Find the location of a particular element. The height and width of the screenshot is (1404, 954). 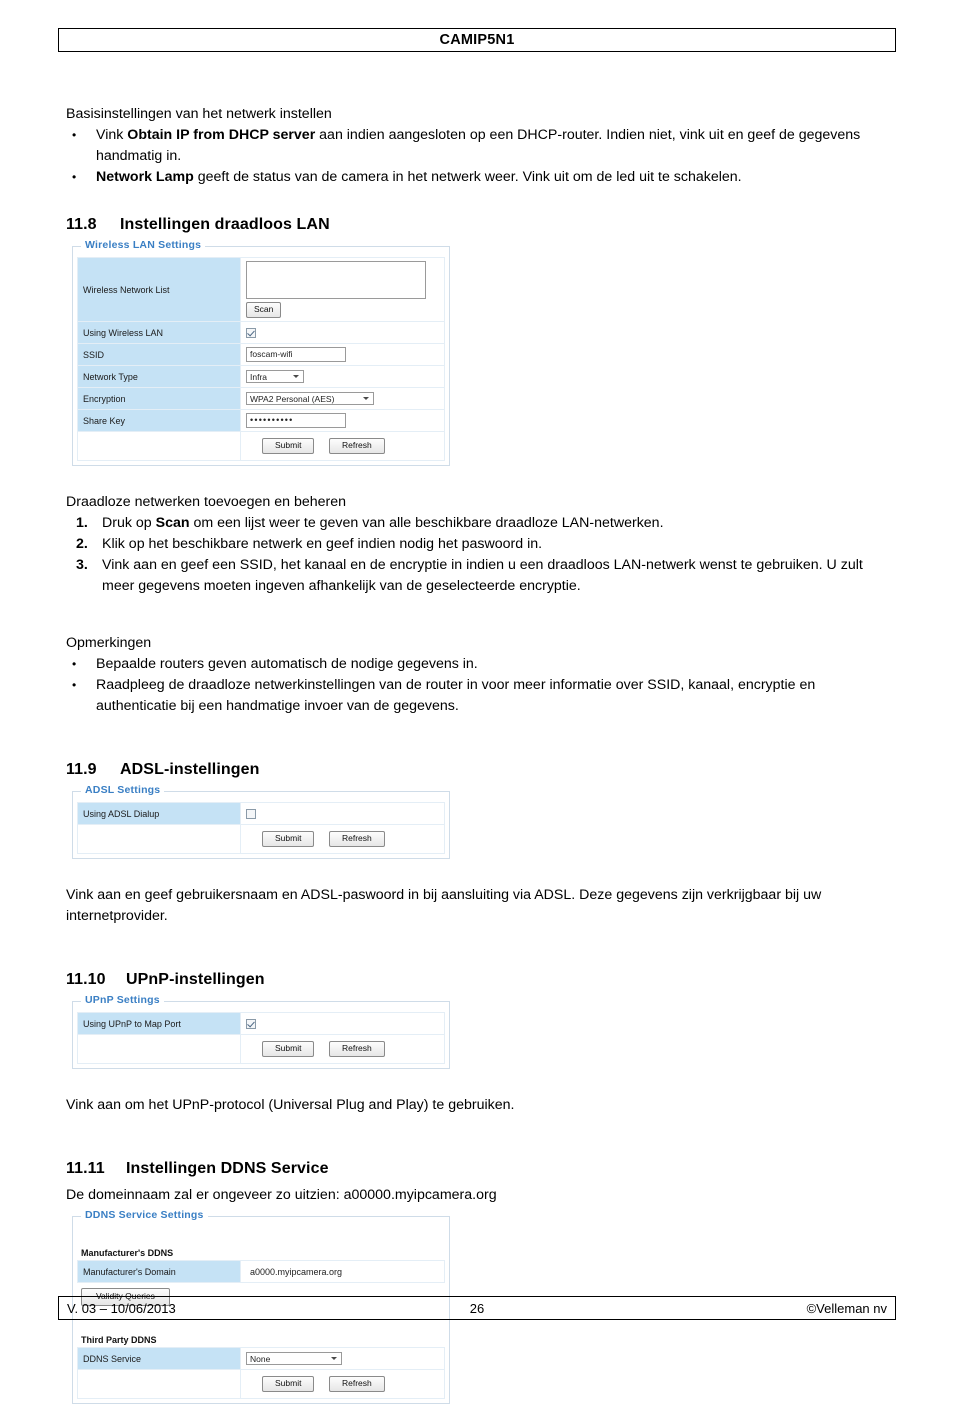

network-type-select: Infra is located at coordinates (275, 376).